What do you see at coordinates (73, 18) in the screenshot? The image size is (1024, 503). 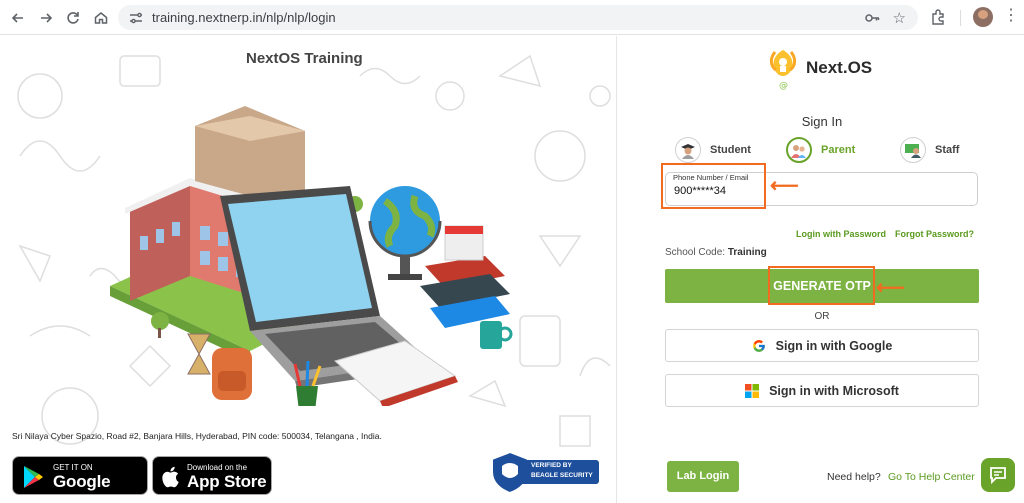 I see `reload-icon` at bounding box center [73, 18].